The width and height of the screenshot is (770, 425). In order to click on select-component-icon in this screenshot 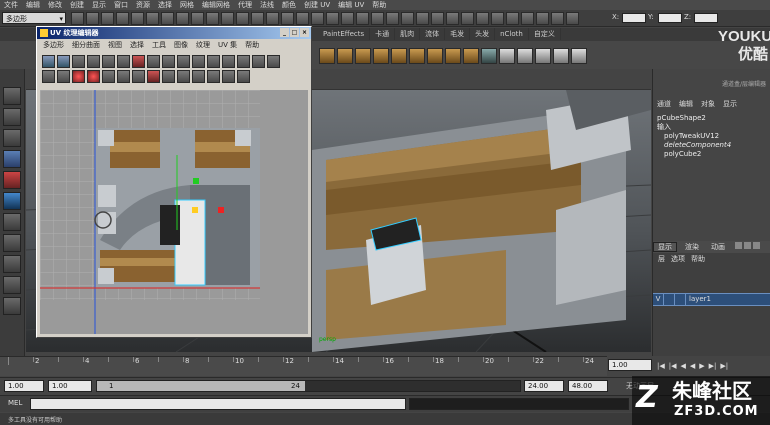, I will do `click(152, 18)`.